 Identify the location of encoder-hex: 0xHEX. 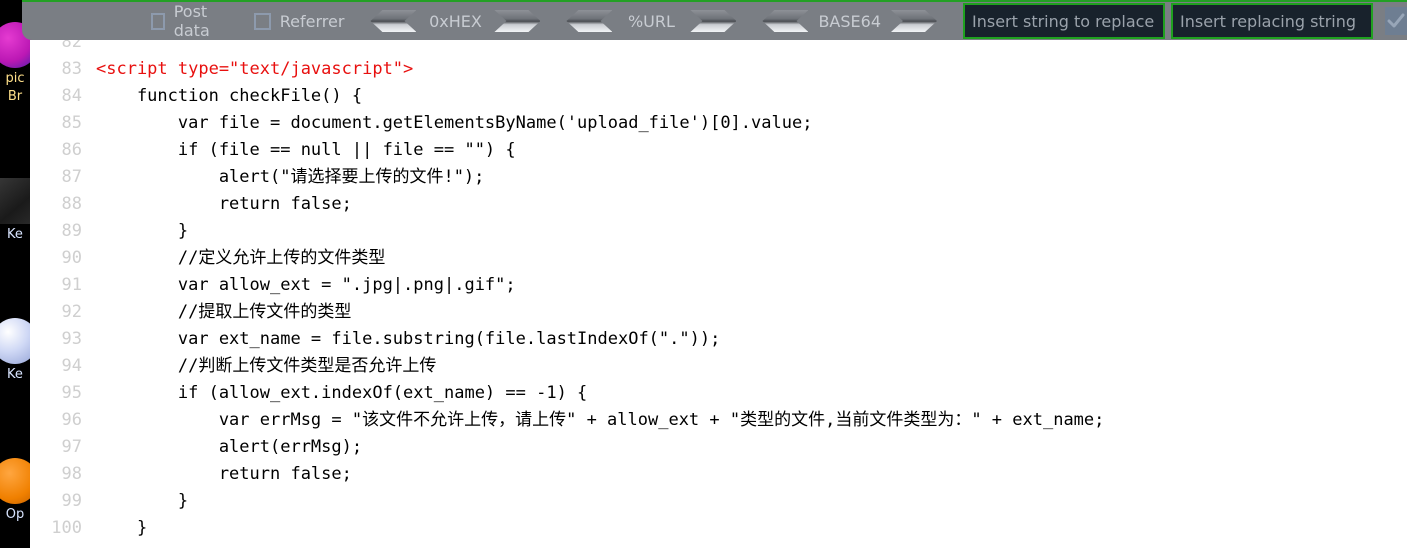
(455, 21).